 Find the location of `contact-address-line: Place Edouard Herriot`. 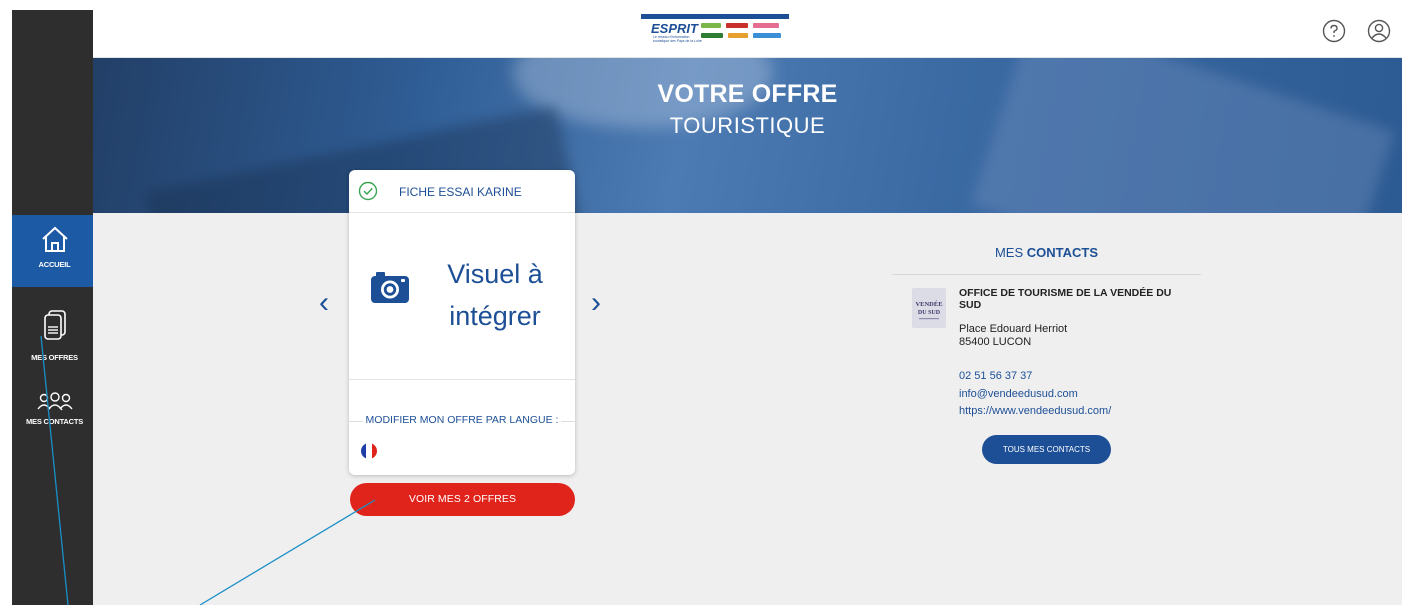

contact-address-line: Place Edouard Herriot is located at coordinates (1013, 329).